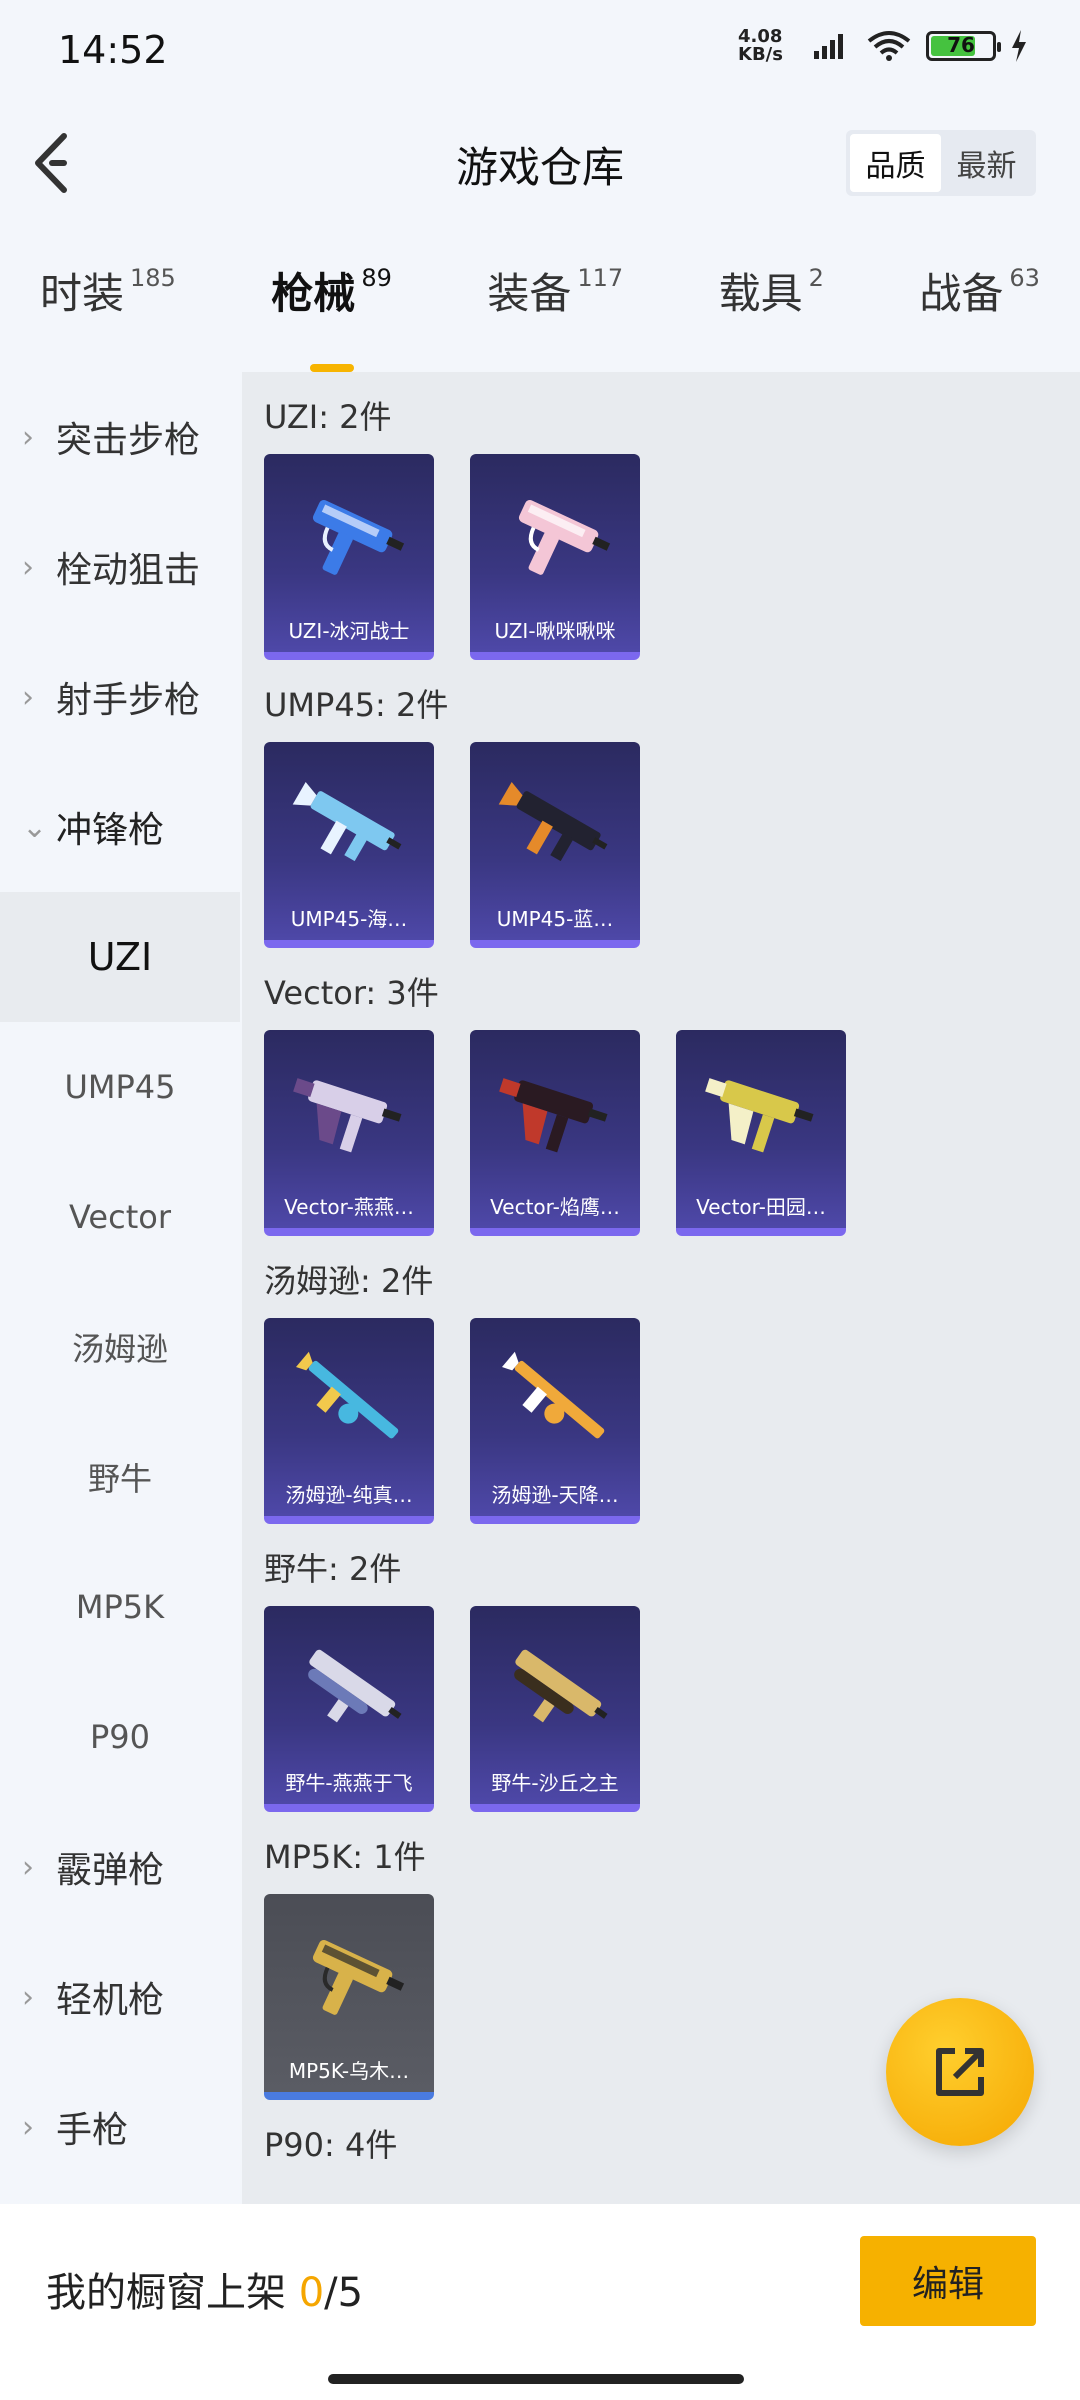 The image size is (1080, 2400). I want to click on sidebar-item-label: 野牛, so click(119, 1479).